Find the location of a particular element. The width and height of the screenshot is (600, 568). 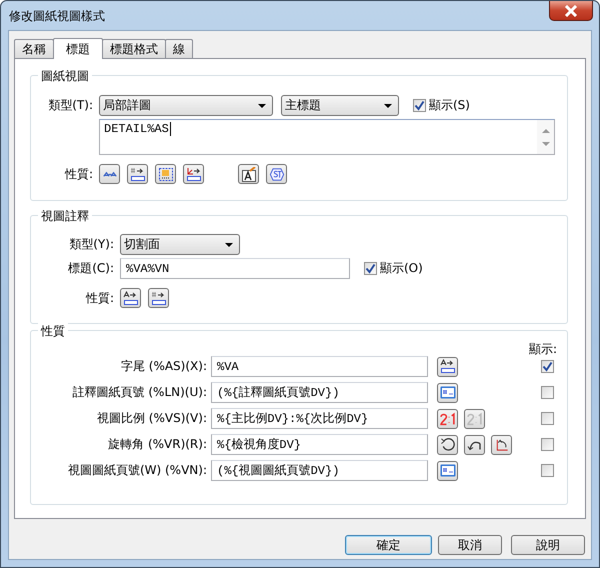

tab: 標題格式 is located at coordinates (134, 48).